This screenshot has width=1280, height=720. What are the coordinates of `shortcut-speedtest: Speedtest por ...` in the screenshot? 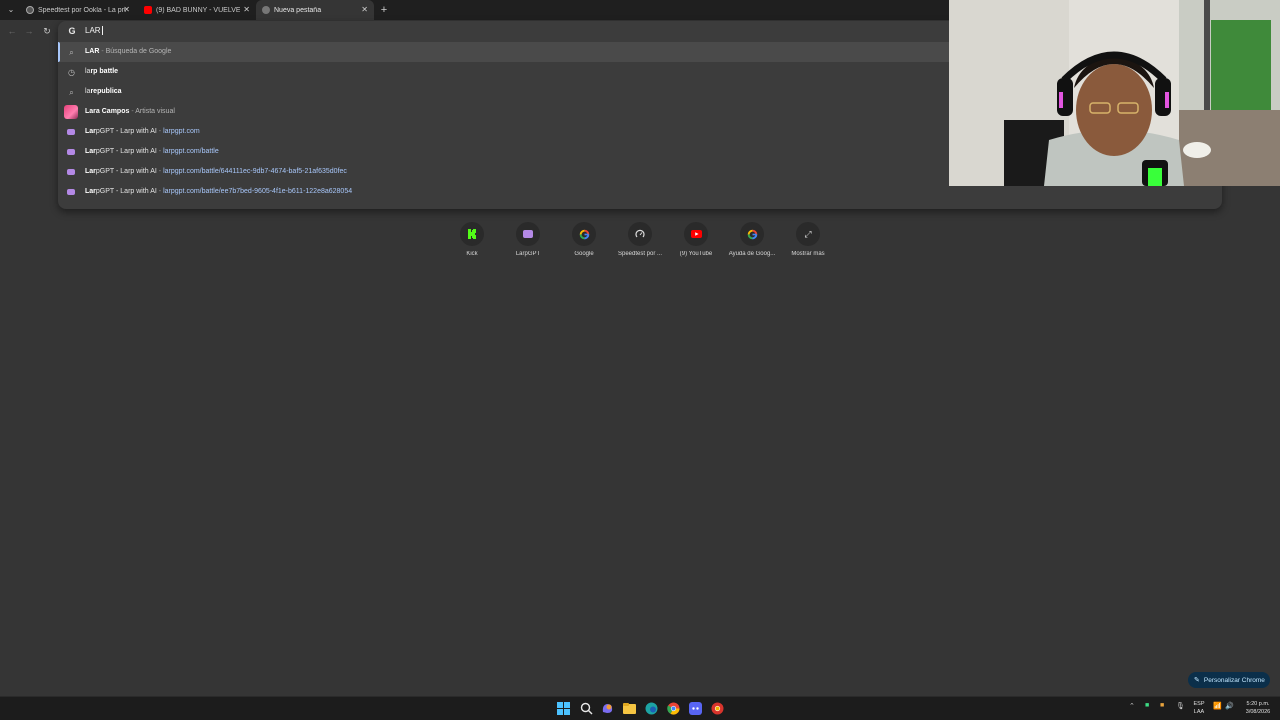 It's located at (640, 243).